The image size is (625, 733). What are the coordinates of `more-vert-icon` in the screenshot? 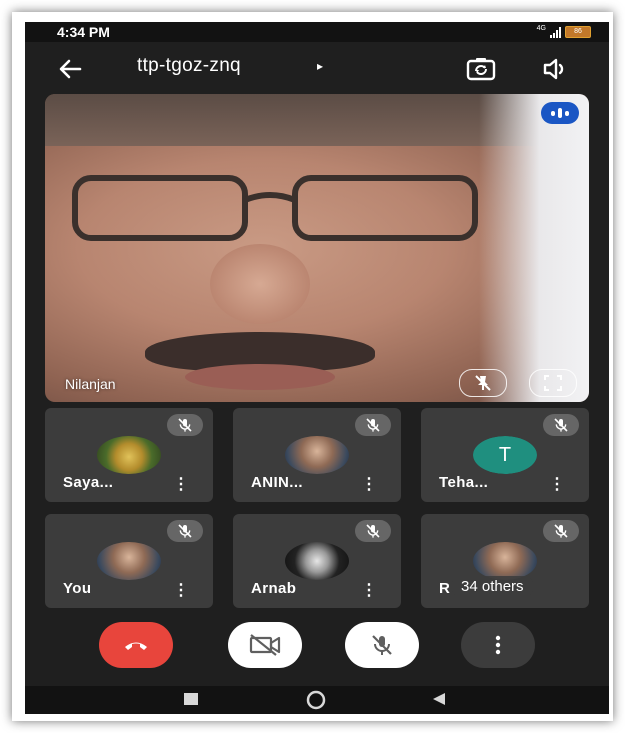 It's located at (498, 645).